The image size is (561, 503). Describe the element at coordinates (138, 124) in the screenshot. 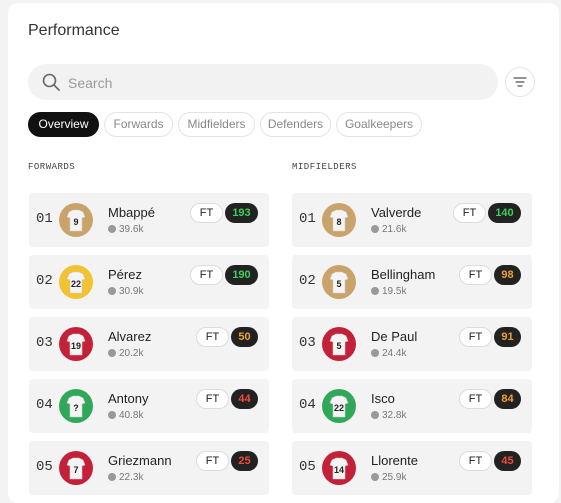

I see `tab-forwards: Forwards` at that location.